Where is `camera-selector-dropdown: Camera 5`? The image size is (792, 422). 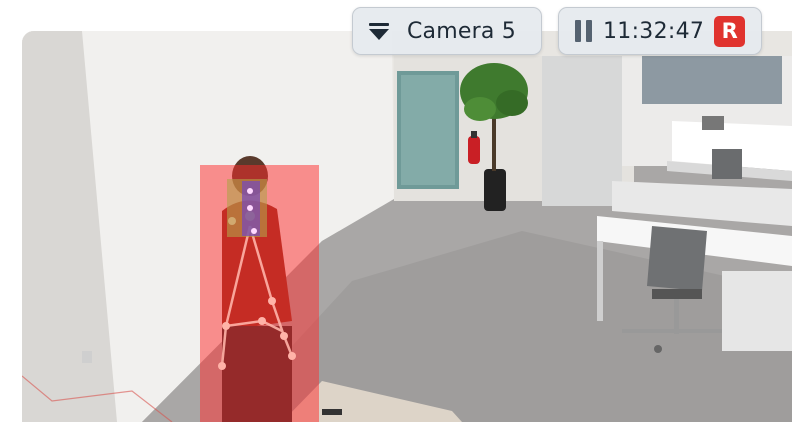 camera-selector-dropdown: Camera 5 is located at coordinates (447, 31).